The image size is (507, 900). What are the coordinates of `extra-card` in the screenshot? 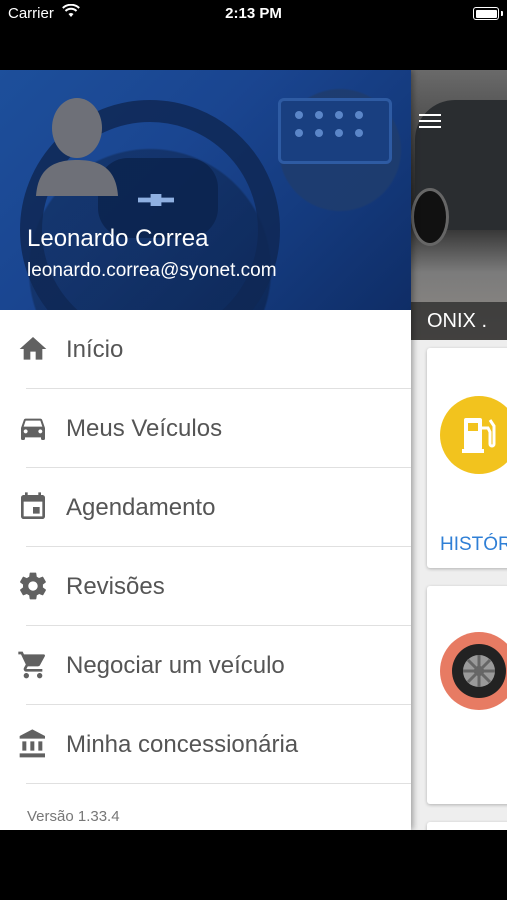 It's located at (467, 826).